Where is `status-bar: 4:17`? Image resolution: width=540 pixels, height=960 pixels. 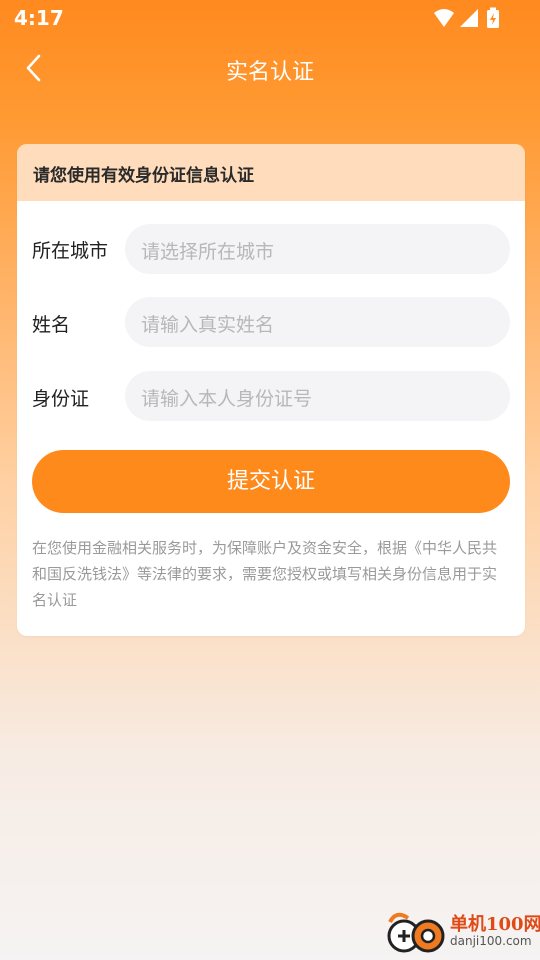 status-bar: 4:17 is located at coordinates (270, 18).